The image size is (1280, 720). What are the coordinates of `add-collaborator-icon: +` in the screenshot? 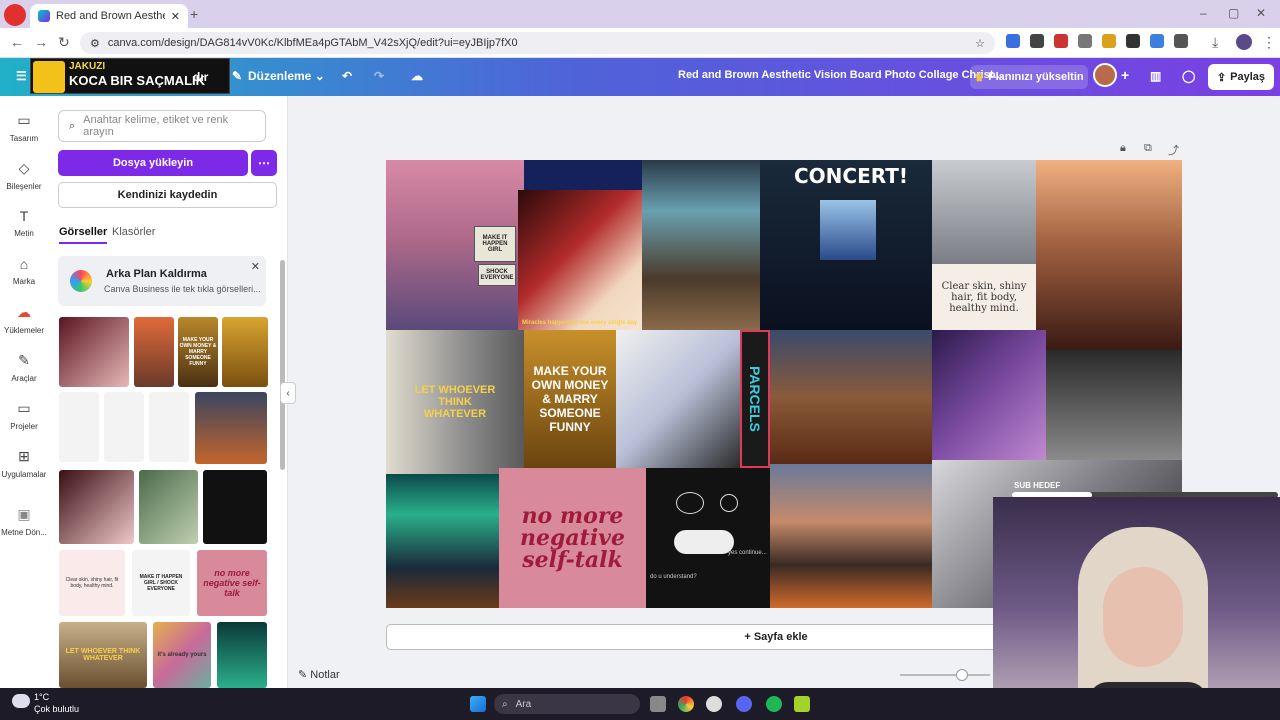 It's located at (1125, 75).